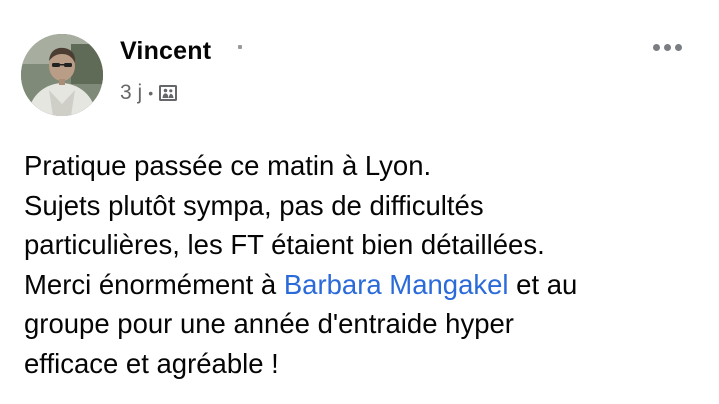  Describe the element at coordinates (269, 323) in the screenshot. I see `post-text-line: groupe pour une année d'entraide hyper` at that location.